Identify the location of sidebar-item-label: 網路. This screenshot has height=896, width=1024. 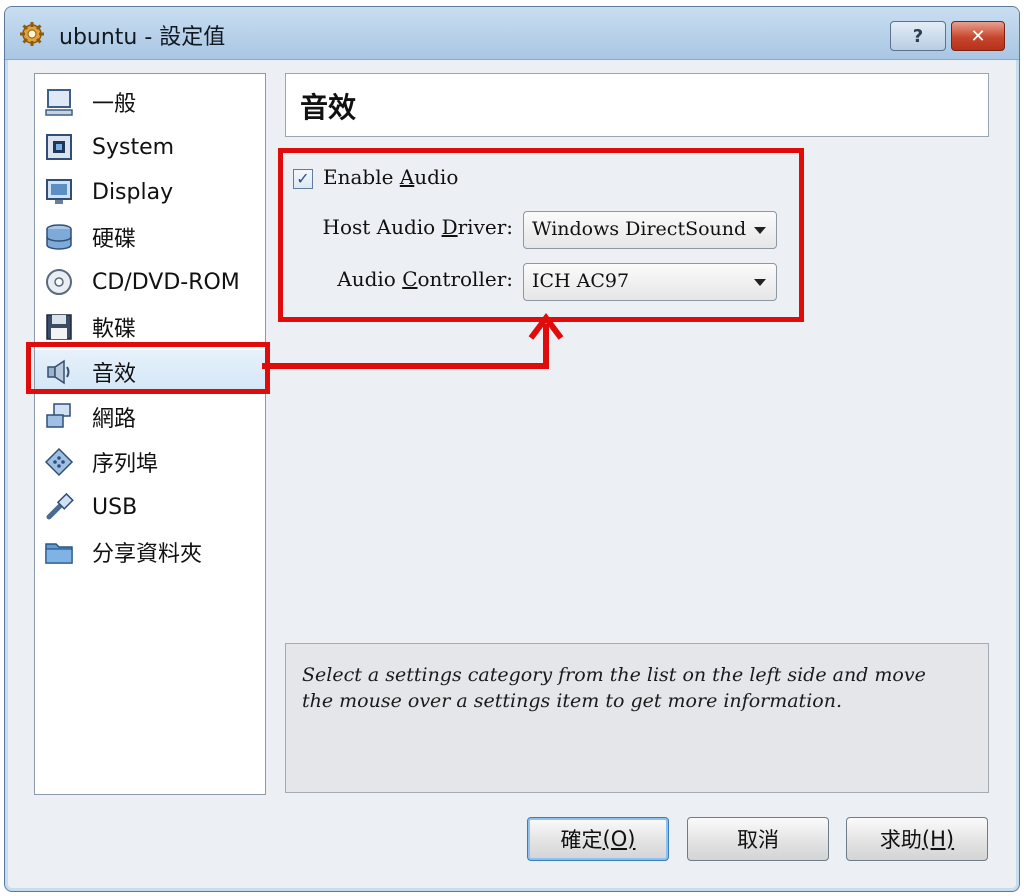
(114, 419).